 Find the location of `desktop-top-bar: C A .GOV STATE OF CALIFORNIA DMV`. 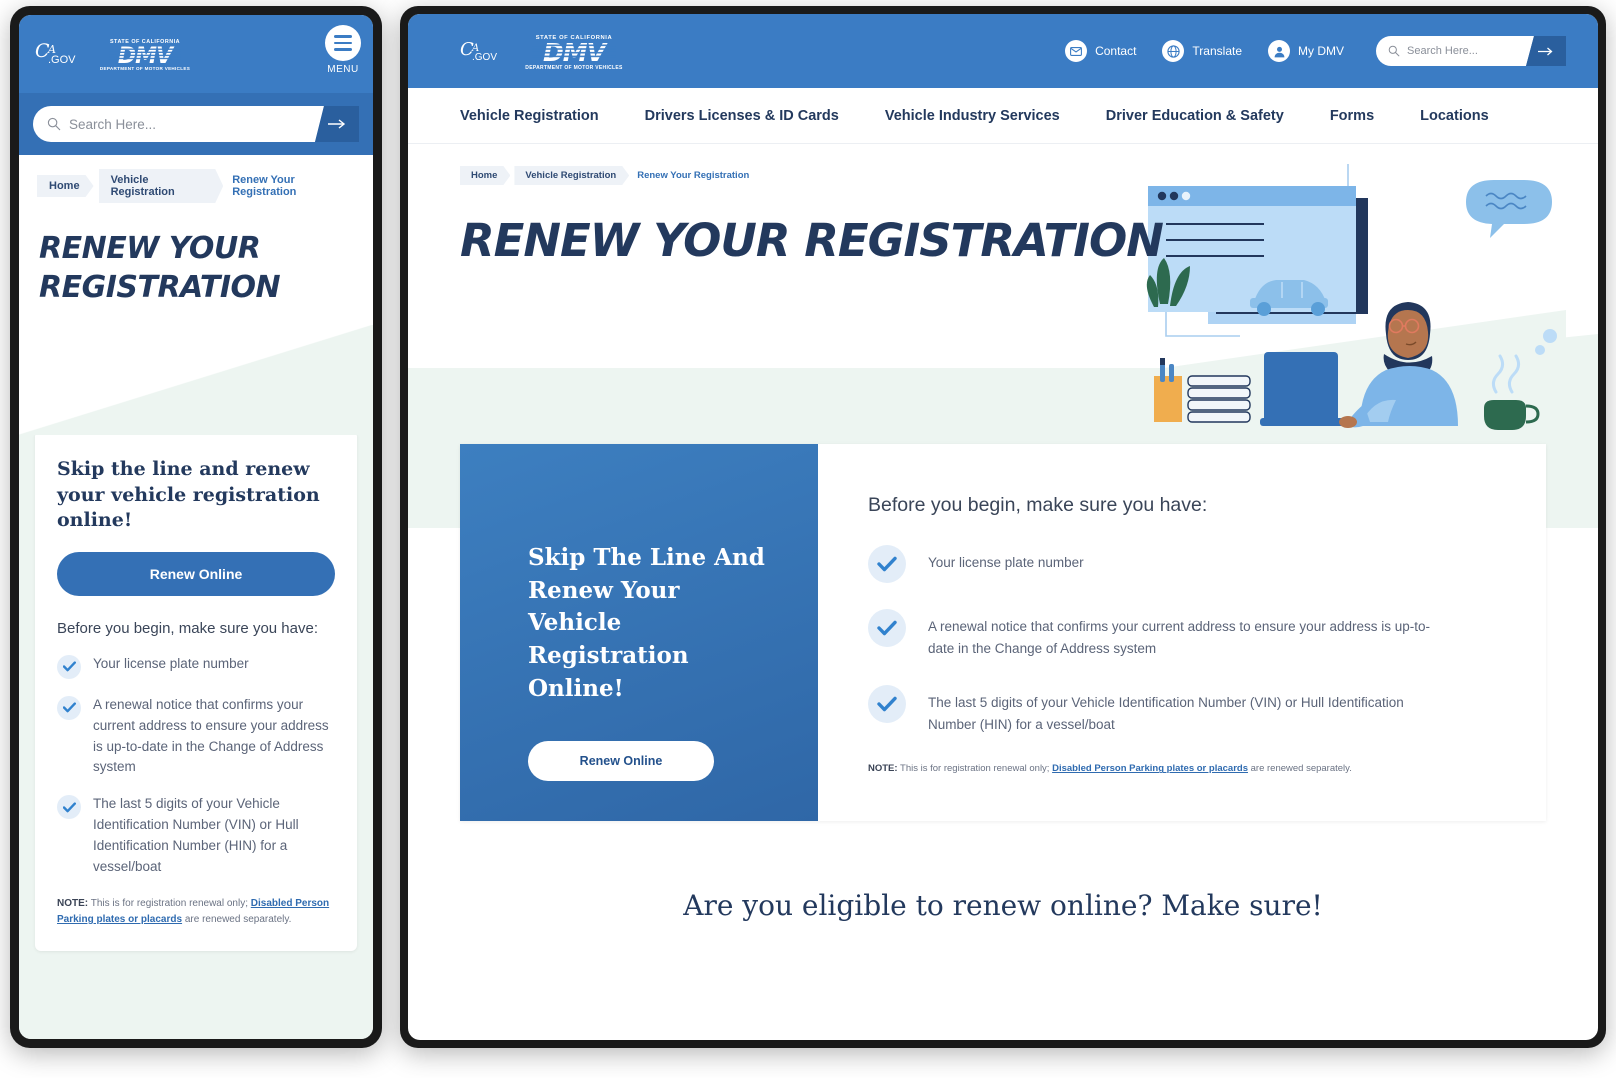

desktop-top-bar: C A .GOV STATE OF CALIFORNIA DMV is located at coordinates (1003, 51).